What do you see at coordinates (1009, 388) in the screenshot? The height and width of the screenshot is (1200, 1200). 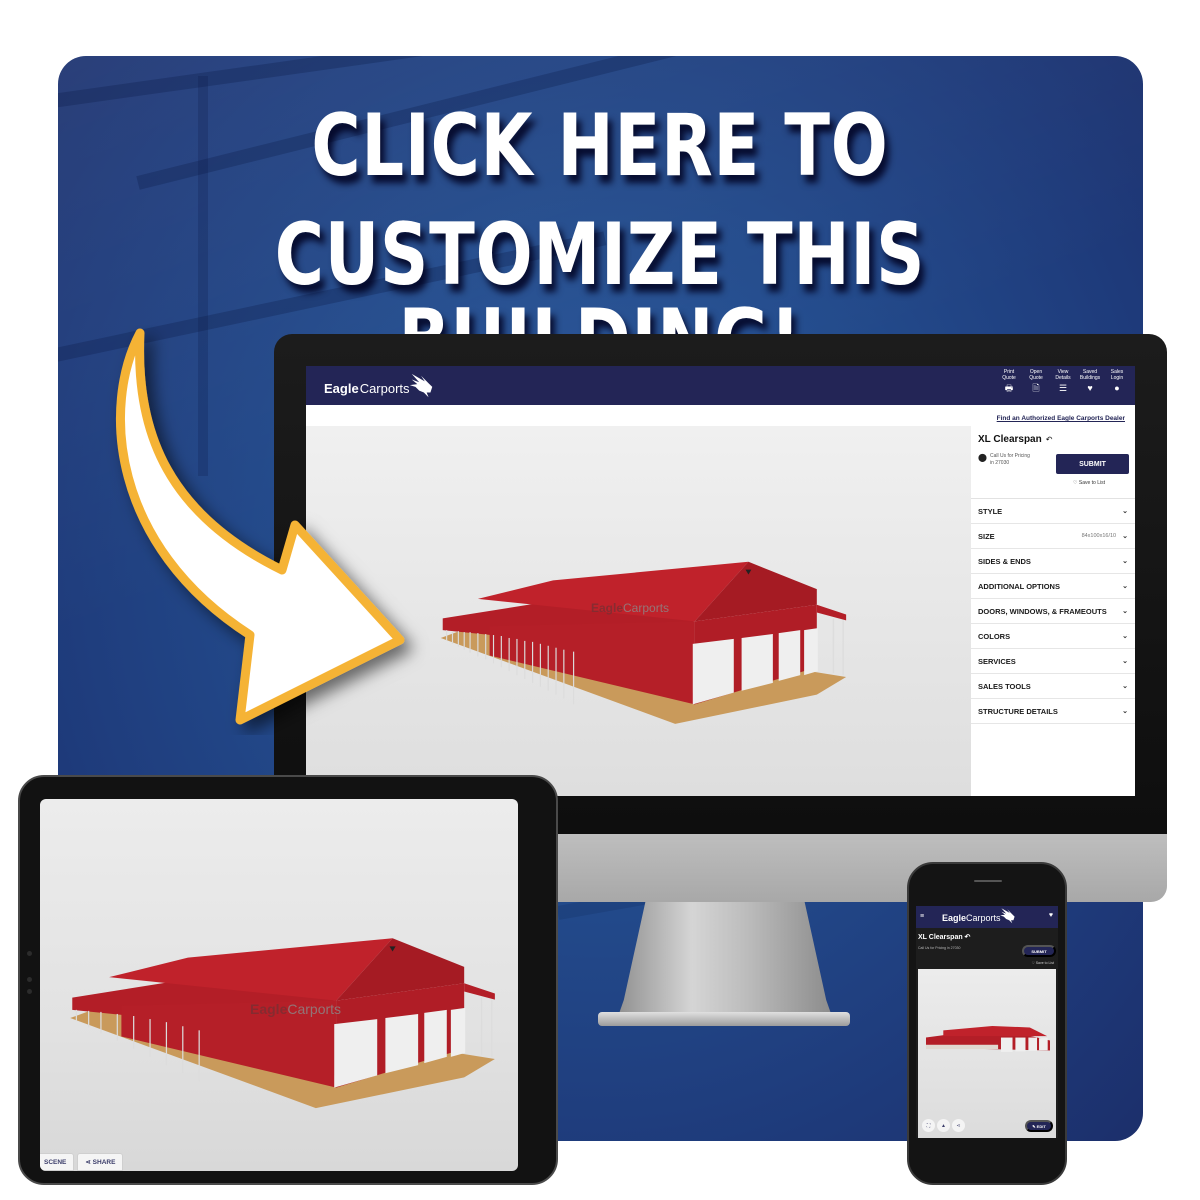 I see `printer-icon: 🖶` at bounding box center [1009, 388].